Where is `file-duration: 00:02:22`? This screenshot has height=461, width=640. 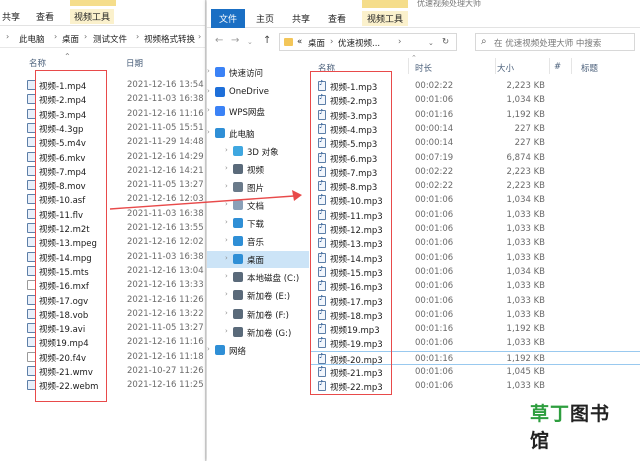
file-duration: 00:02:22 is located at coordinates (434, 186).